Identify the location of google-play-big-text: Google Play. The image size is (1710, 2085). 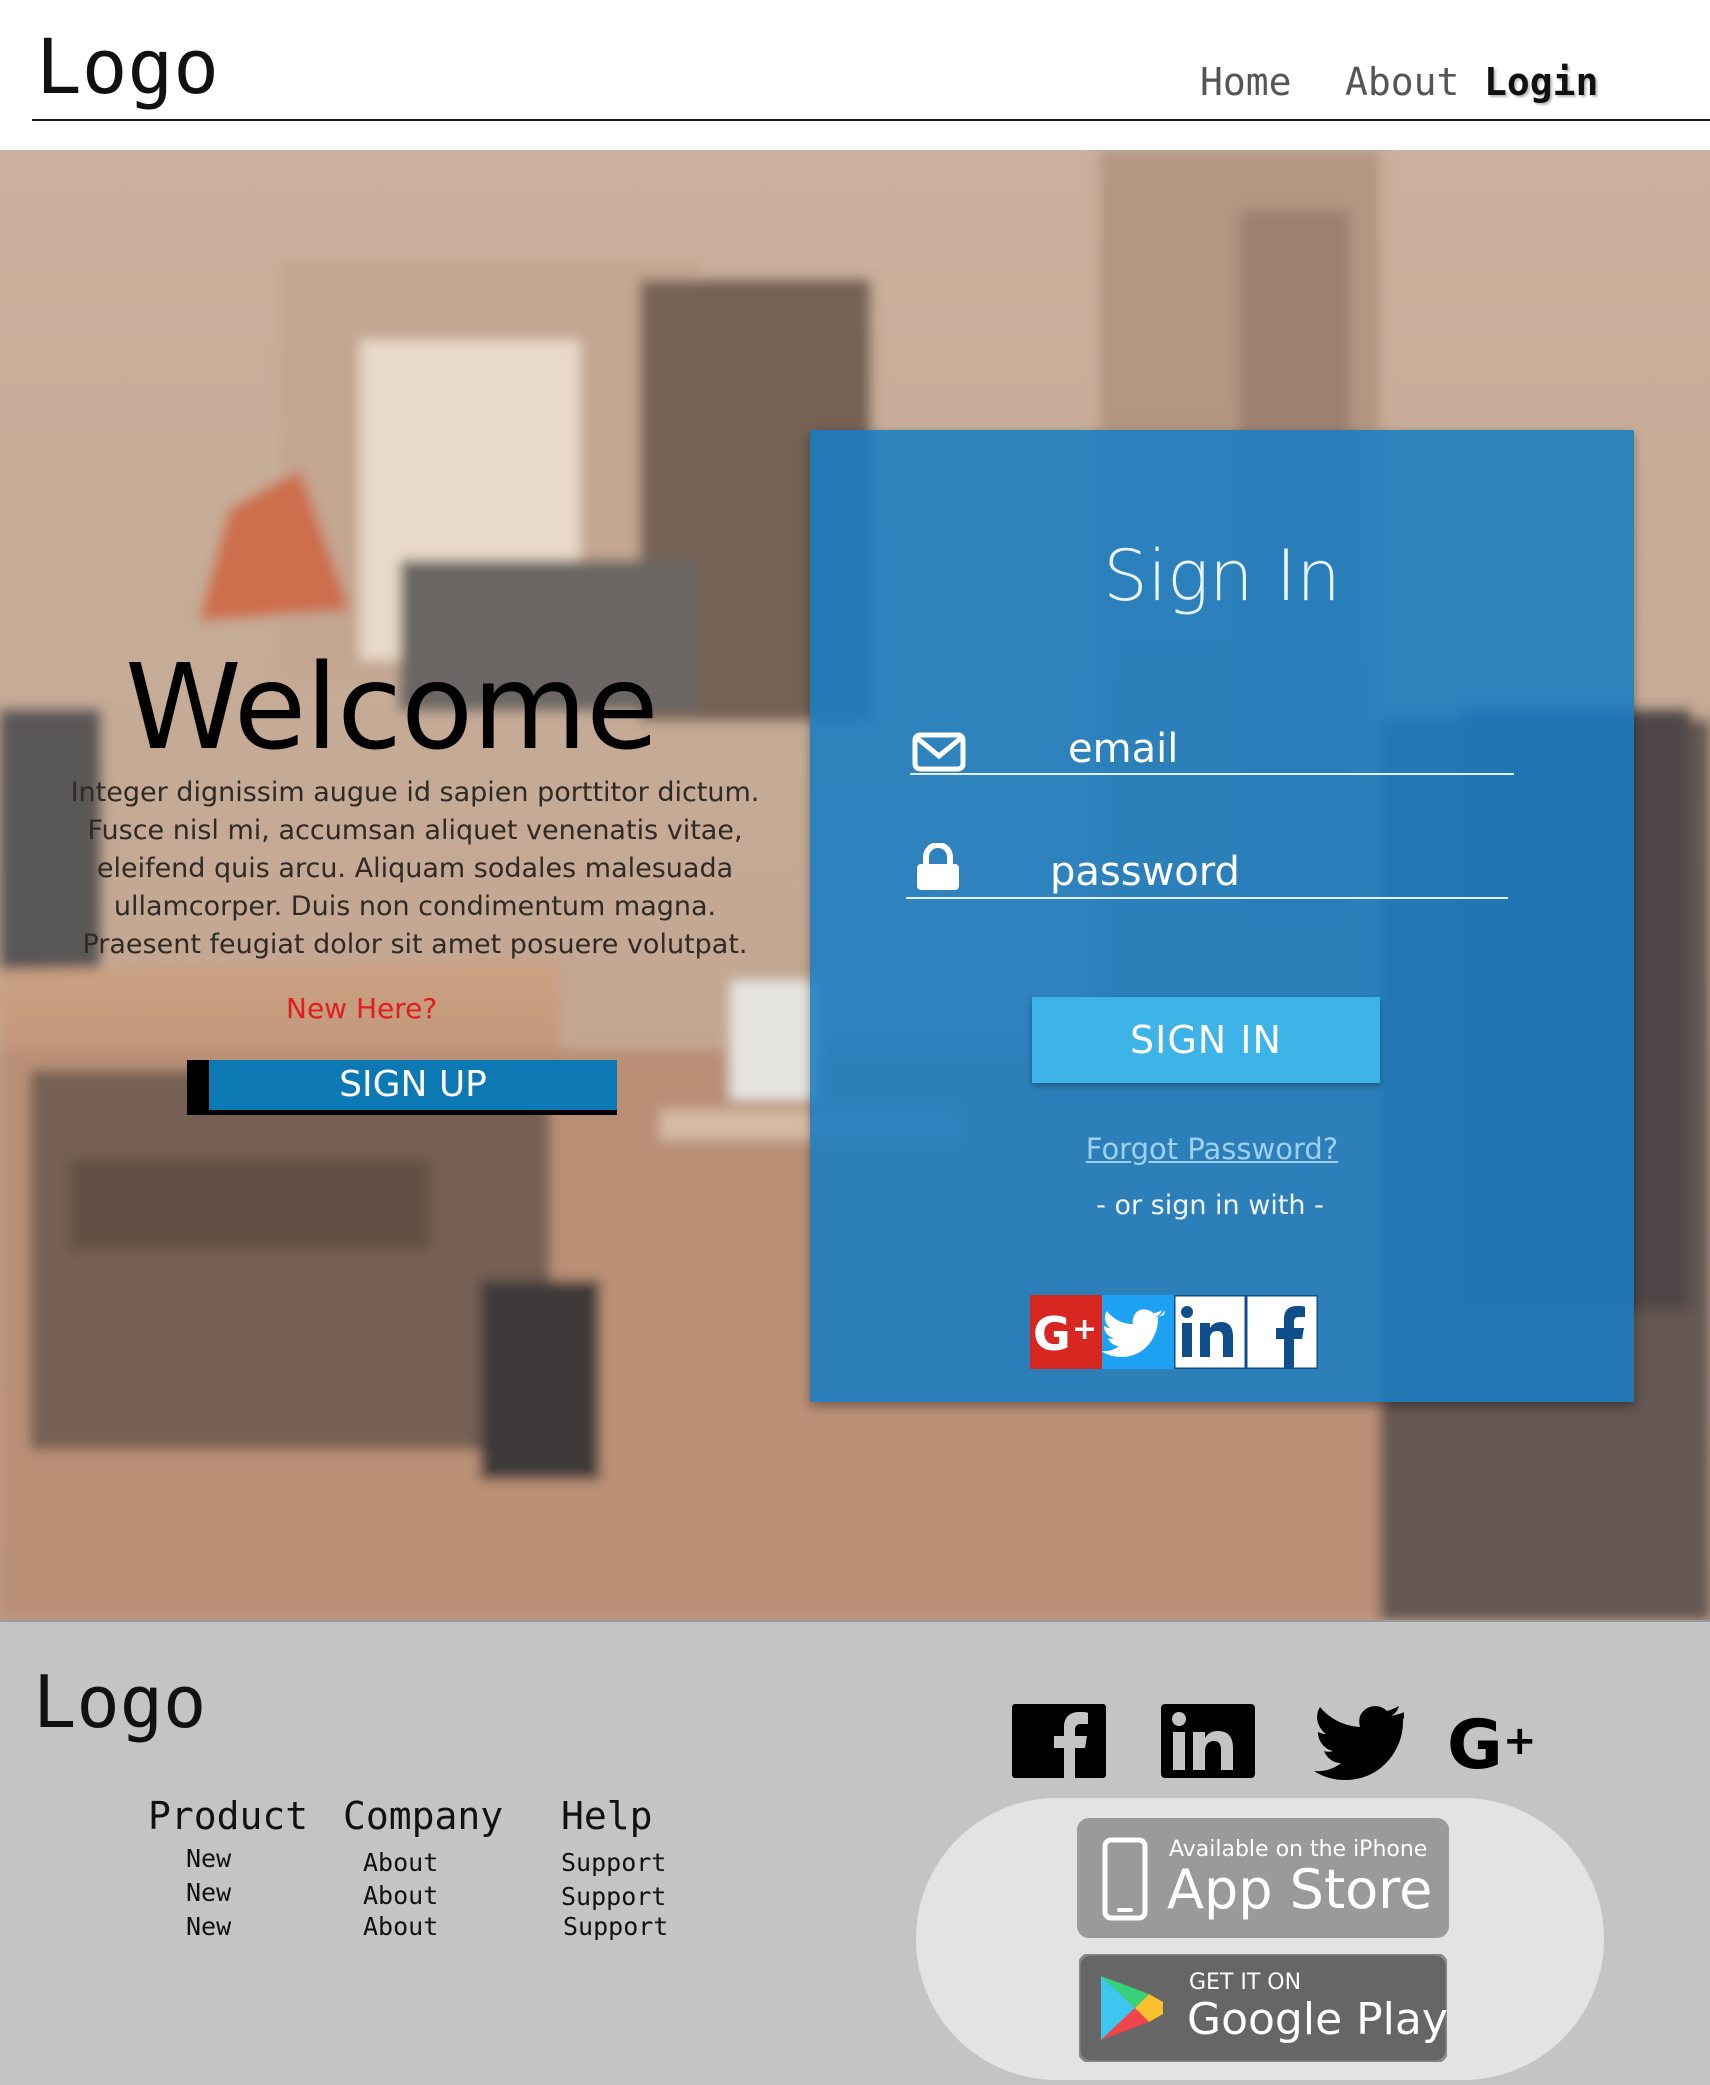
(1317, 2019).